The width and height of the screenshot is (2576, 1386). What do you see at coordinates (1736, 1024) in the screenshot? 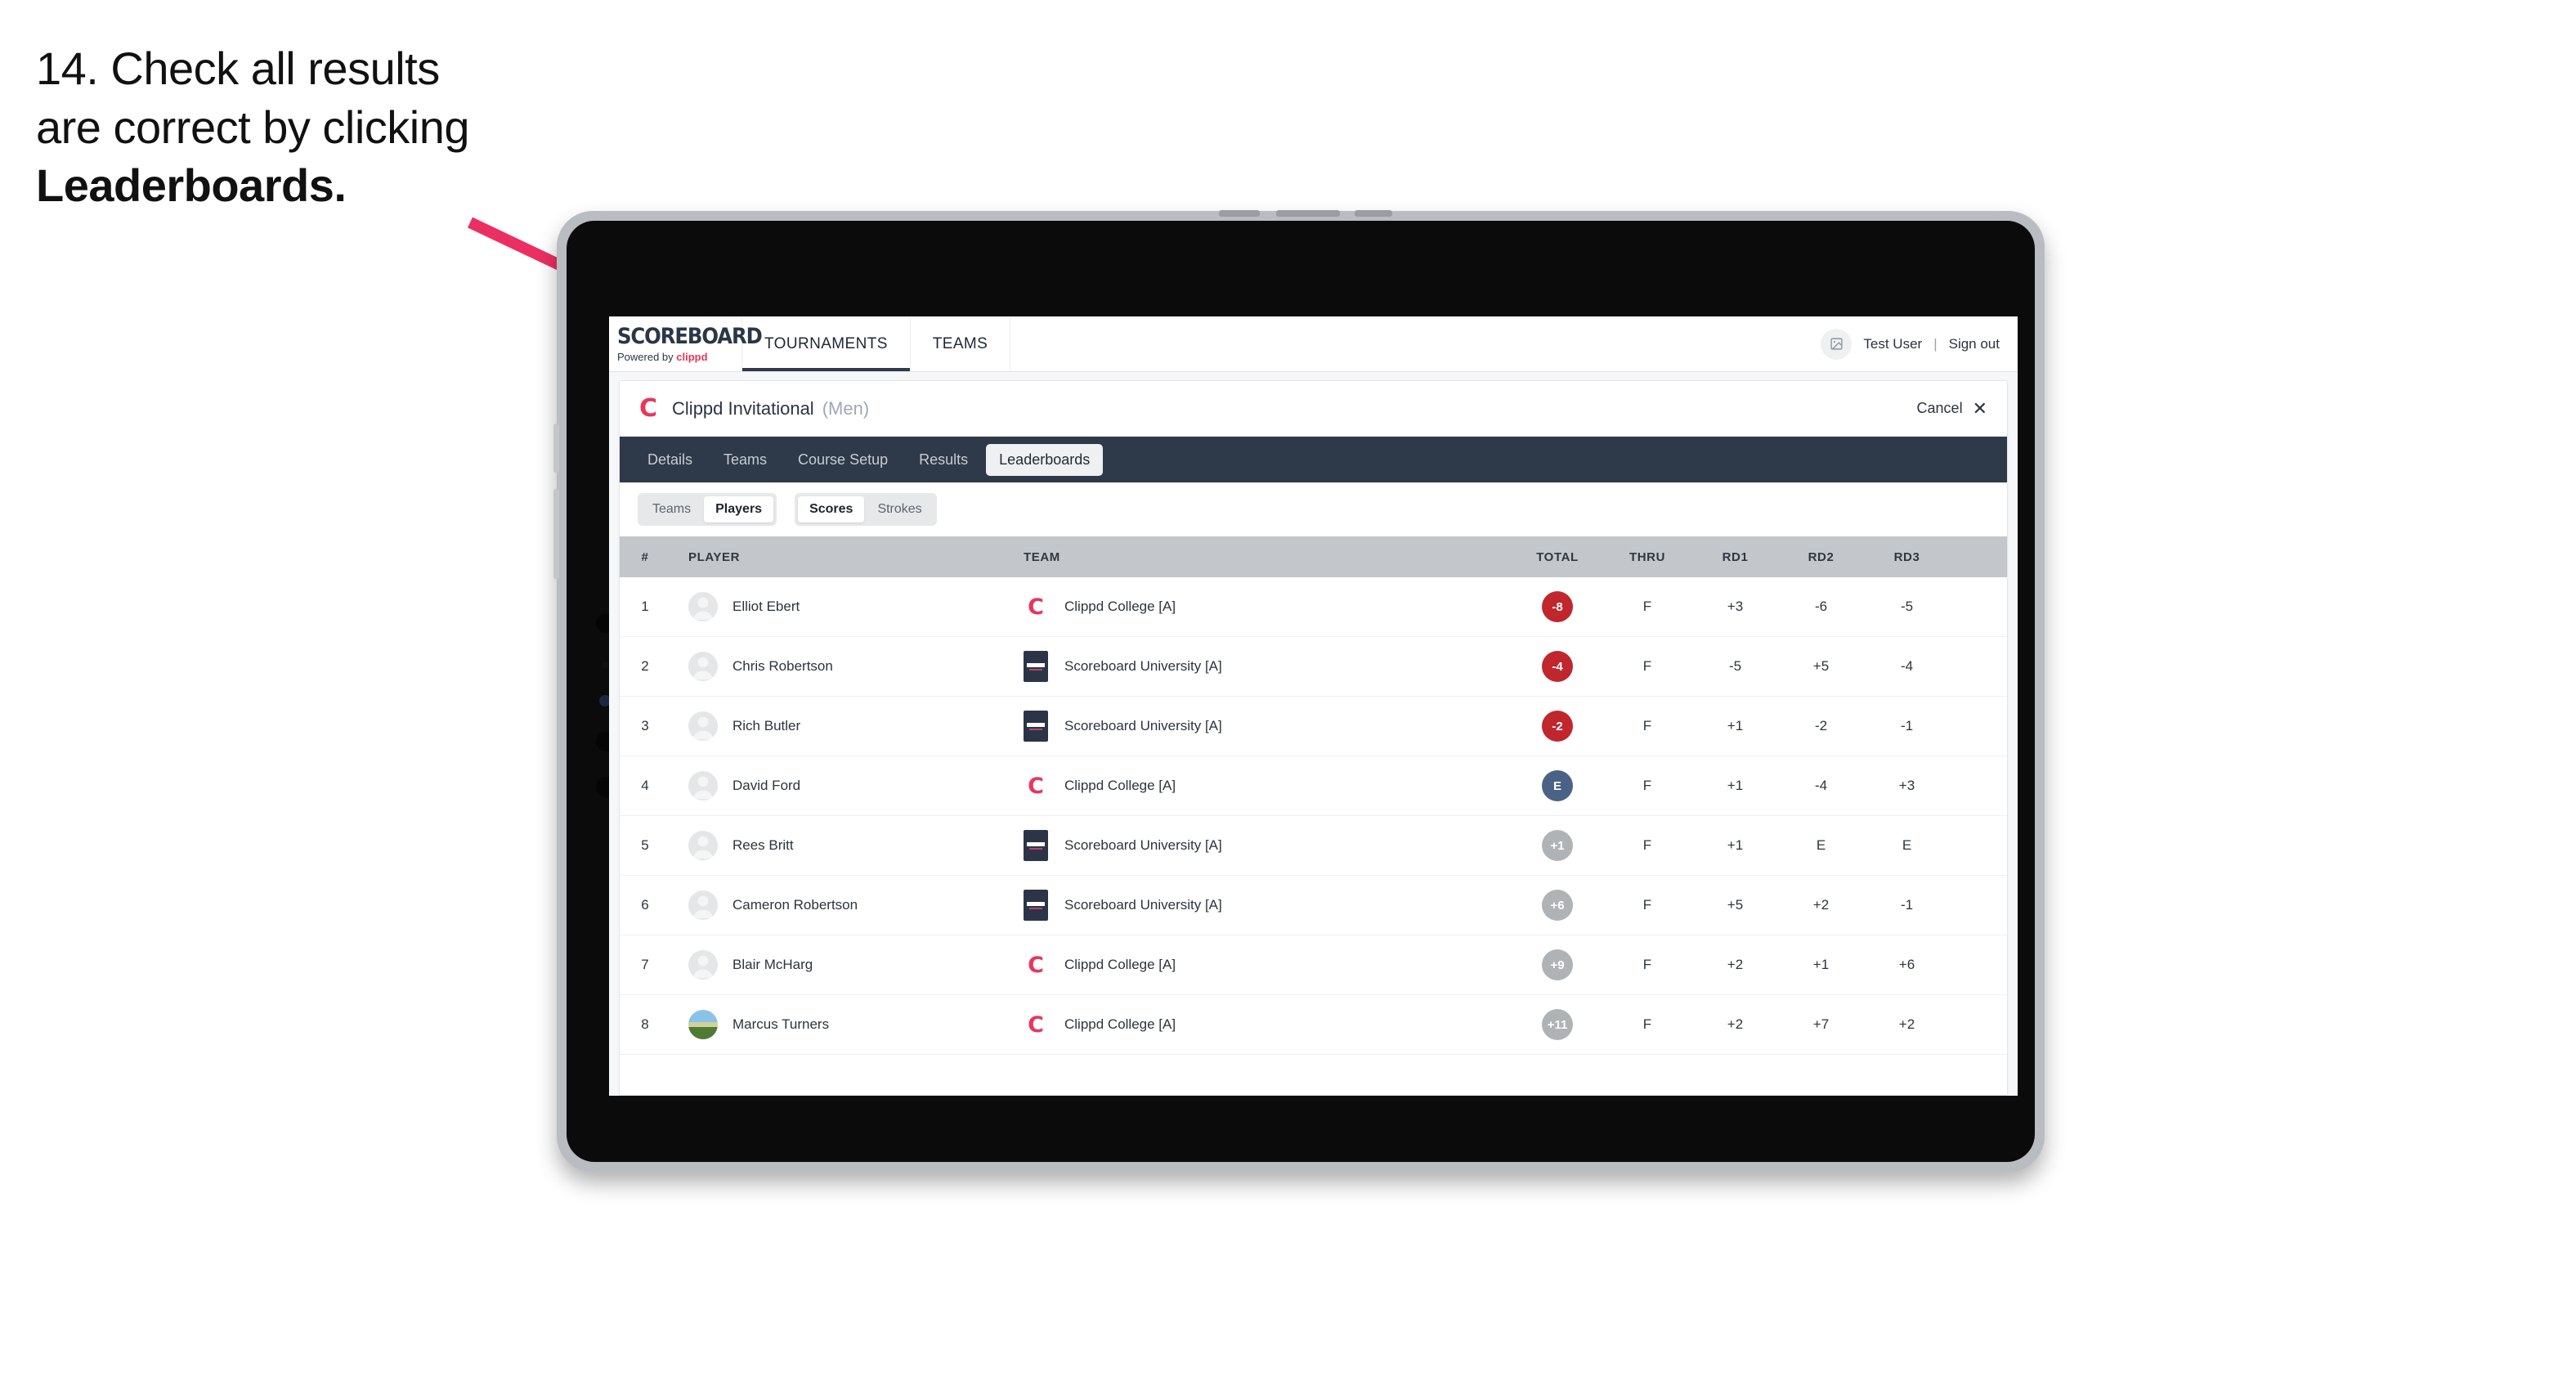
I see `cell-rd1: +2` at bounding box center [1736, 1024].